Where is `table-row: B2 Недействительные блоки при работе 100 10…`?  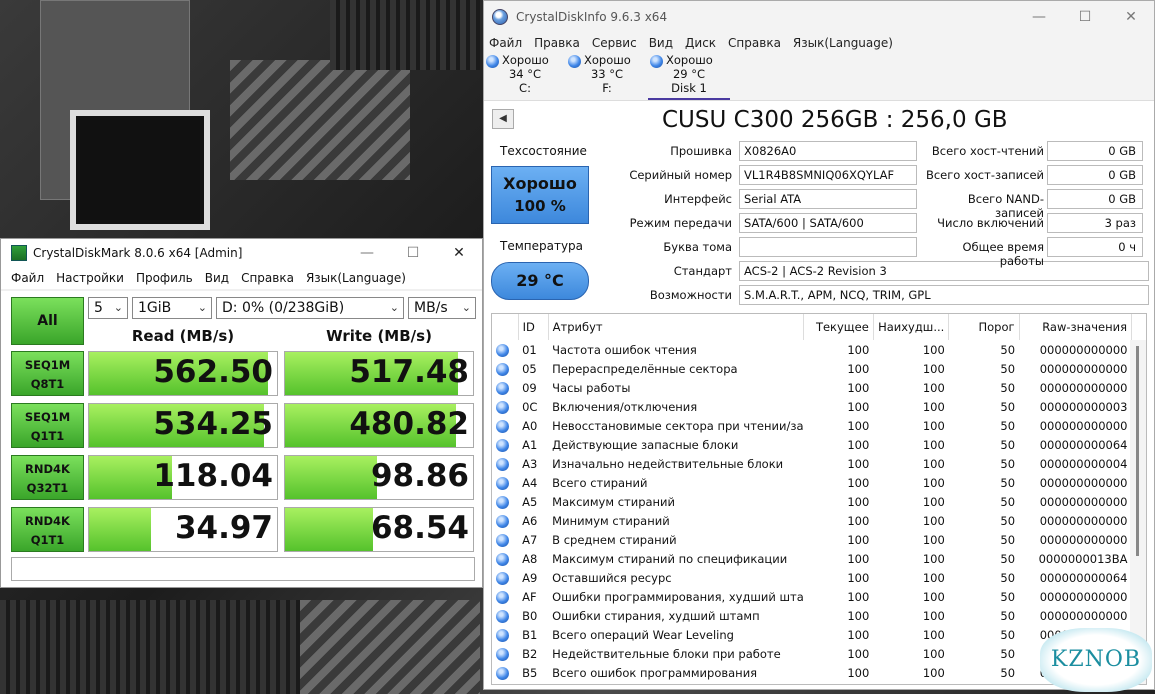
table-row: B2 Недействительные блоки при работе 100 10… is located at coordinates (812, 653).